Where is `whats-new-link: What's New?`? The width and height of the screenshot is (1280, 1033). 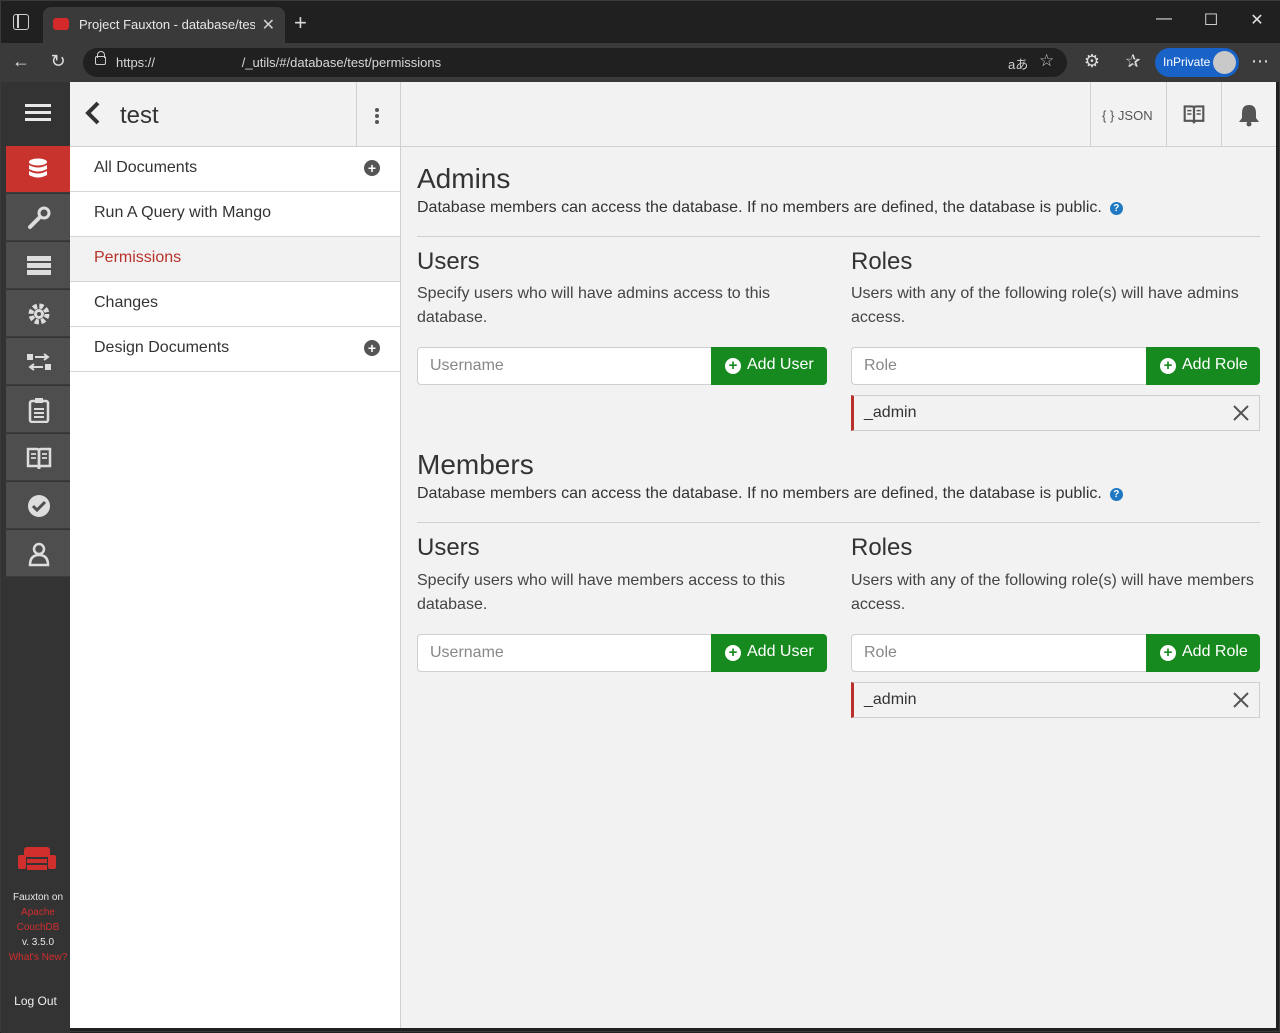 whats-new-link: What's New? is located at coordinates (38, 957).